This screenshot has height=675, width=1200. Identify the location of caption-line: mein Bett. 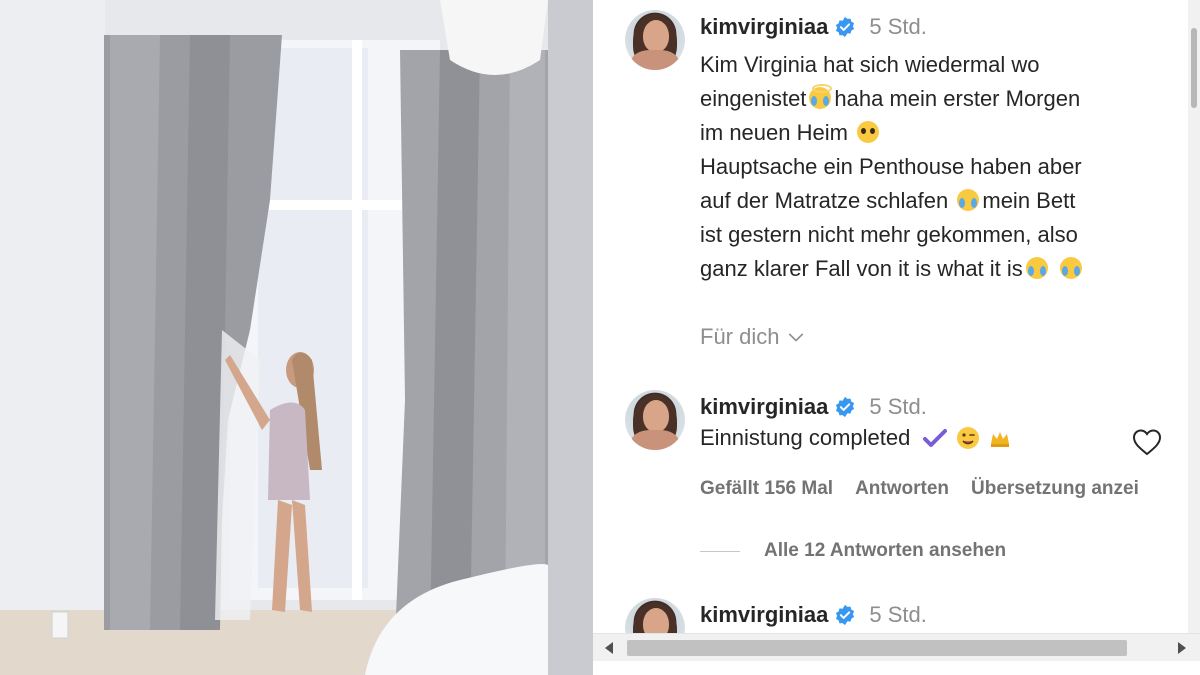
(1029, 200).